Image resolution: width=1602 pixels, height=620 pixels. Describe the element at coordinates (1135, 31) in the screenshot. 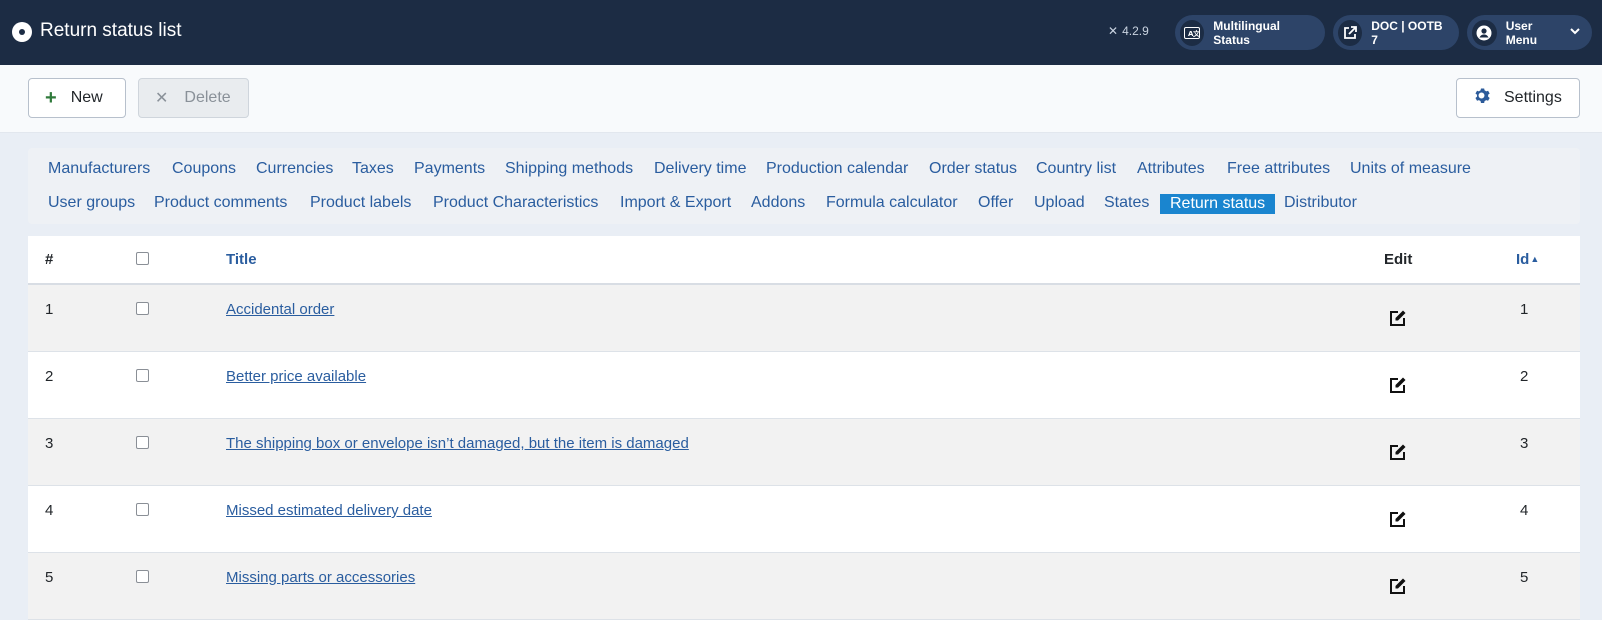

I see `version-text: 4.2.9` at that location.